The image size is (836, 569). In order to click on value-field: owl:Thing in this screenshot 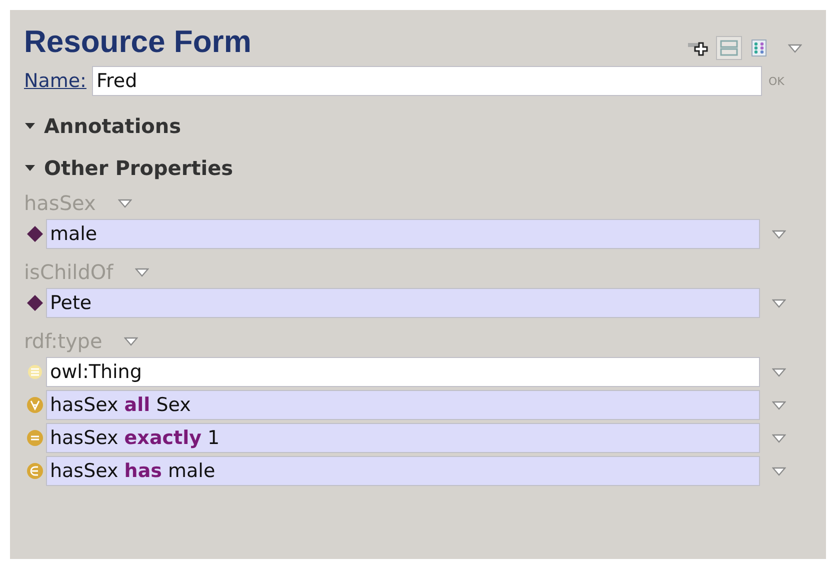, I will do `click(403, 372)`.